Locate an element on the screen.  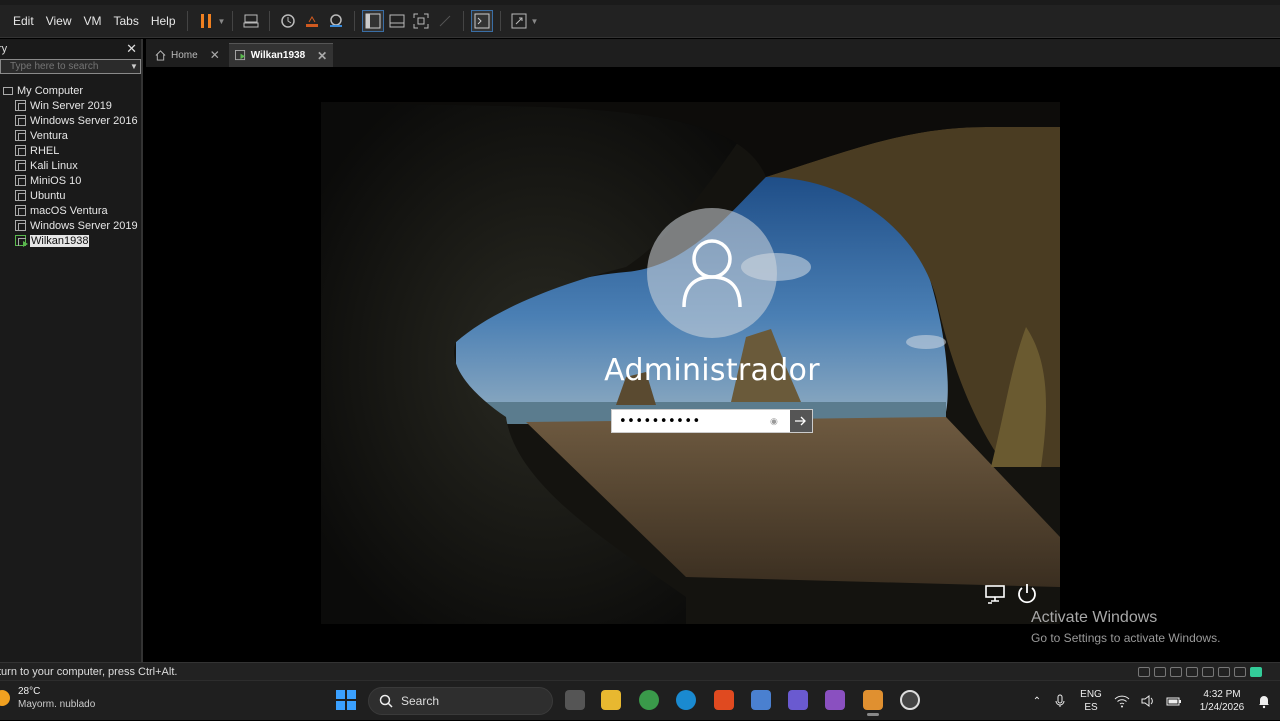
vm-running-icon is located at coordinates (21, 241).